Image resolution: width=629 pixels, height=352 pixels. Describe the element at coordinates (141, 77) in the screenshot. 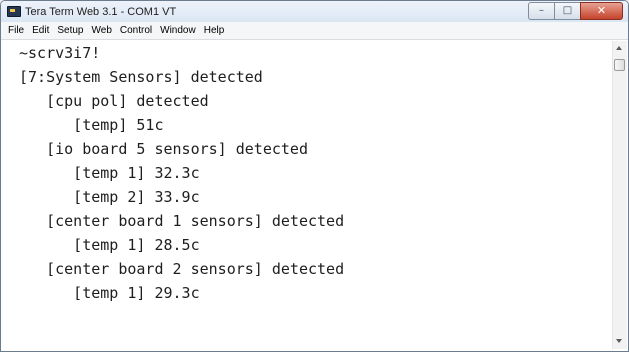

I see `terminal-line: [7:System Sensors] detected` at that location.